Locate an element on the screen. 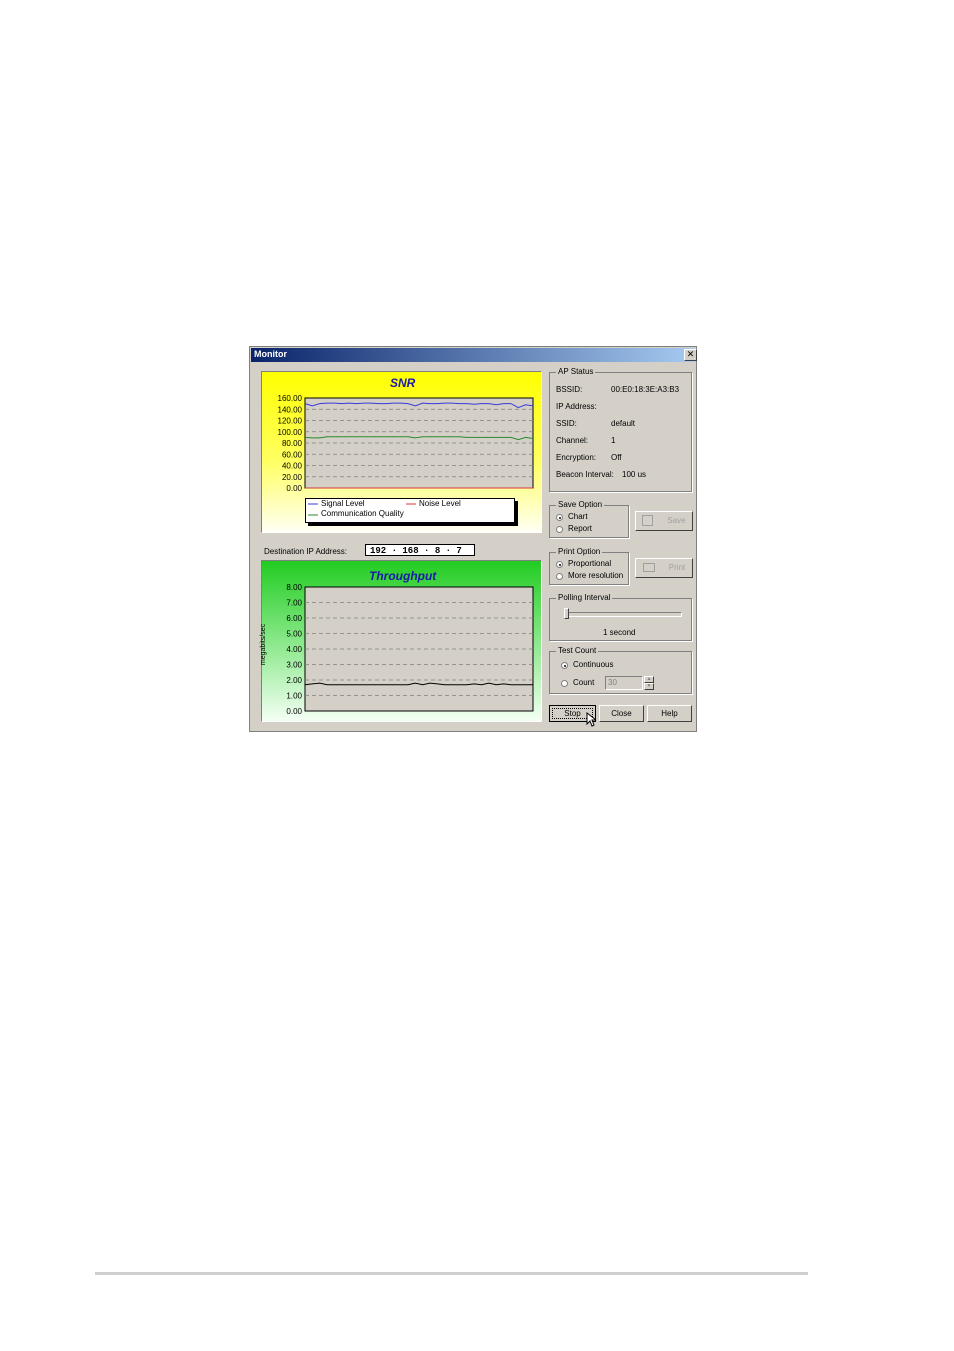 The width and height of the screenshot is (954, 1351). polling-interval-label: Polling Interval is located at coordinates (584, 597).